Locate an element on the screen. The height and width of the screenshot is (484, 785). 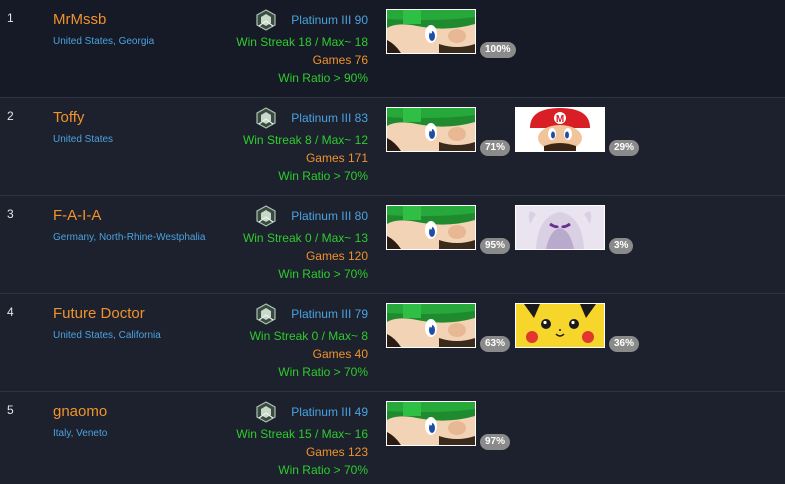
rank-number: 3 is located at coordinates (10, 214).